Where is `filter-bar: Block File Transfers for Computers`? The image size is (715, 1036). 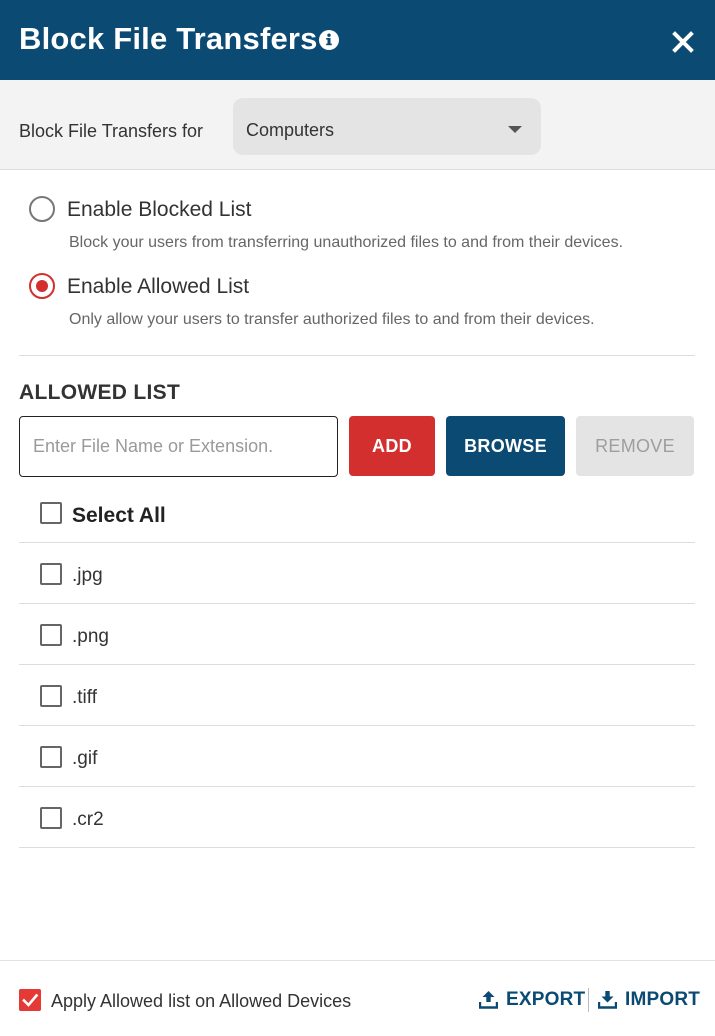 filter-bar: Block File Transfers for Computers is located at coordinates (357, 125).